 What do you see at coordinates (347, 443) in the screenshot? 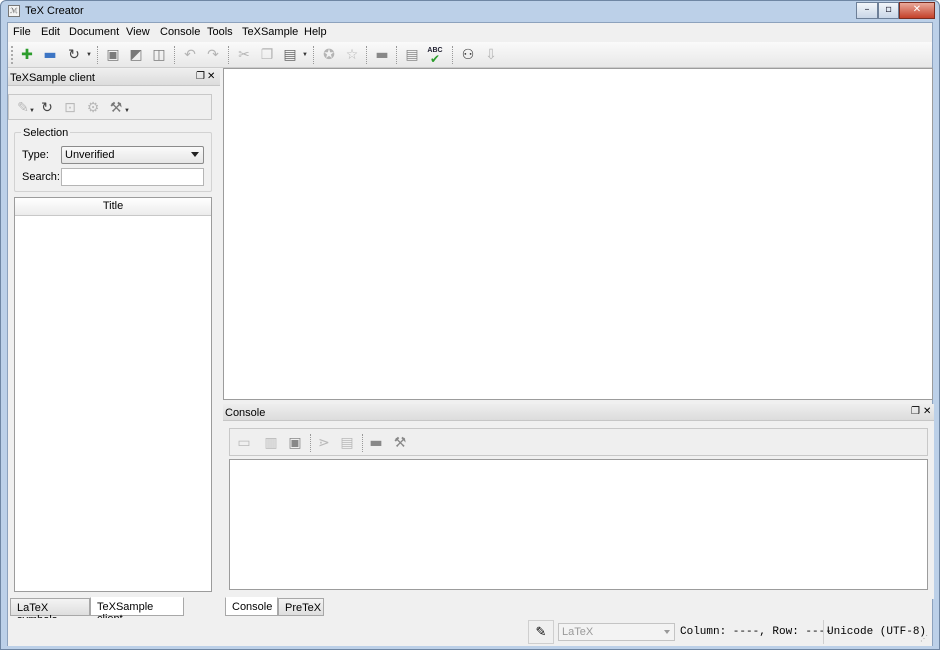
I see `print-output-icon: ▤` at bounding box center [347, 443].